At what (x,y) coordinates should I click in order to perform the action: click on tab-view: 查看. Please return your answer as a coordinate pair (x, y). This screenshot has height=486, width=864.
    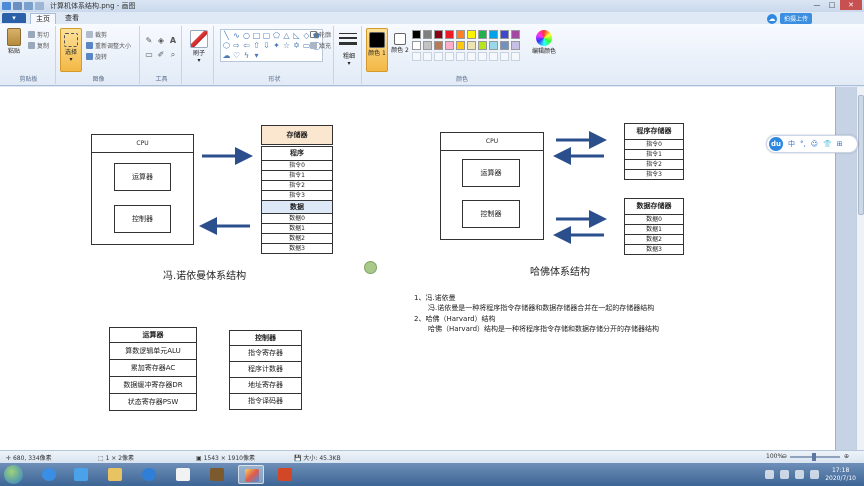
    Looking at the image, I should click on (72, 18).